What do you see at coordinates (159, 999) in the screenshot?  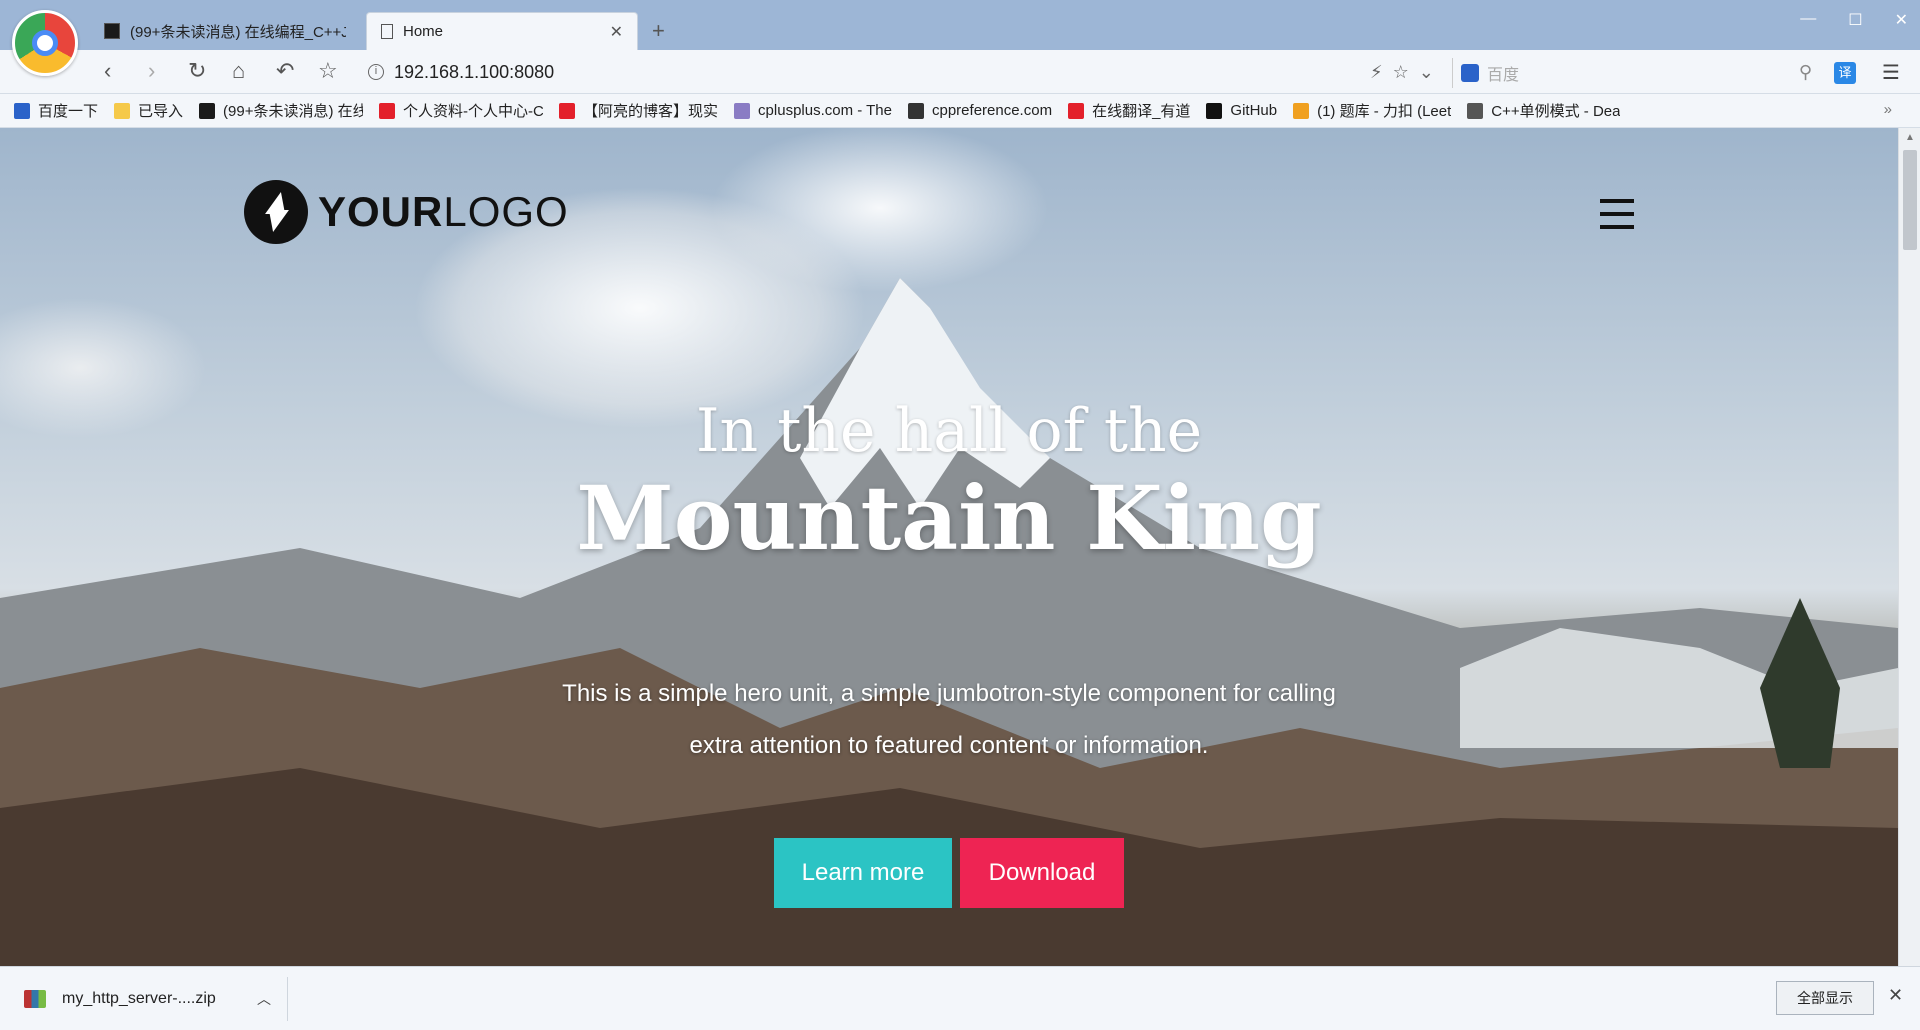 I see `download-file-name: my_http_server-....zip` at bounding box center [159, 999].